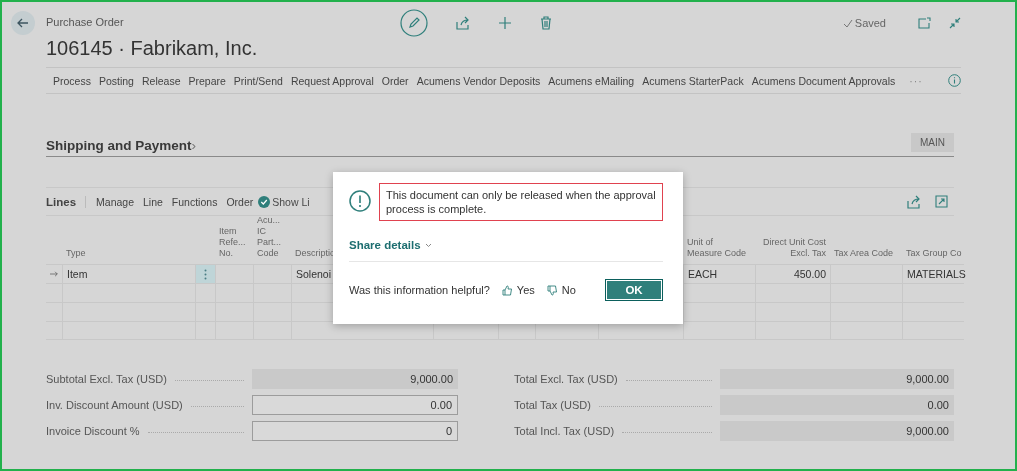 This screenshot has height=471, width=1017. I want to click on action-menu-item: Acumens Vendor Deposits, so click(478, 80).